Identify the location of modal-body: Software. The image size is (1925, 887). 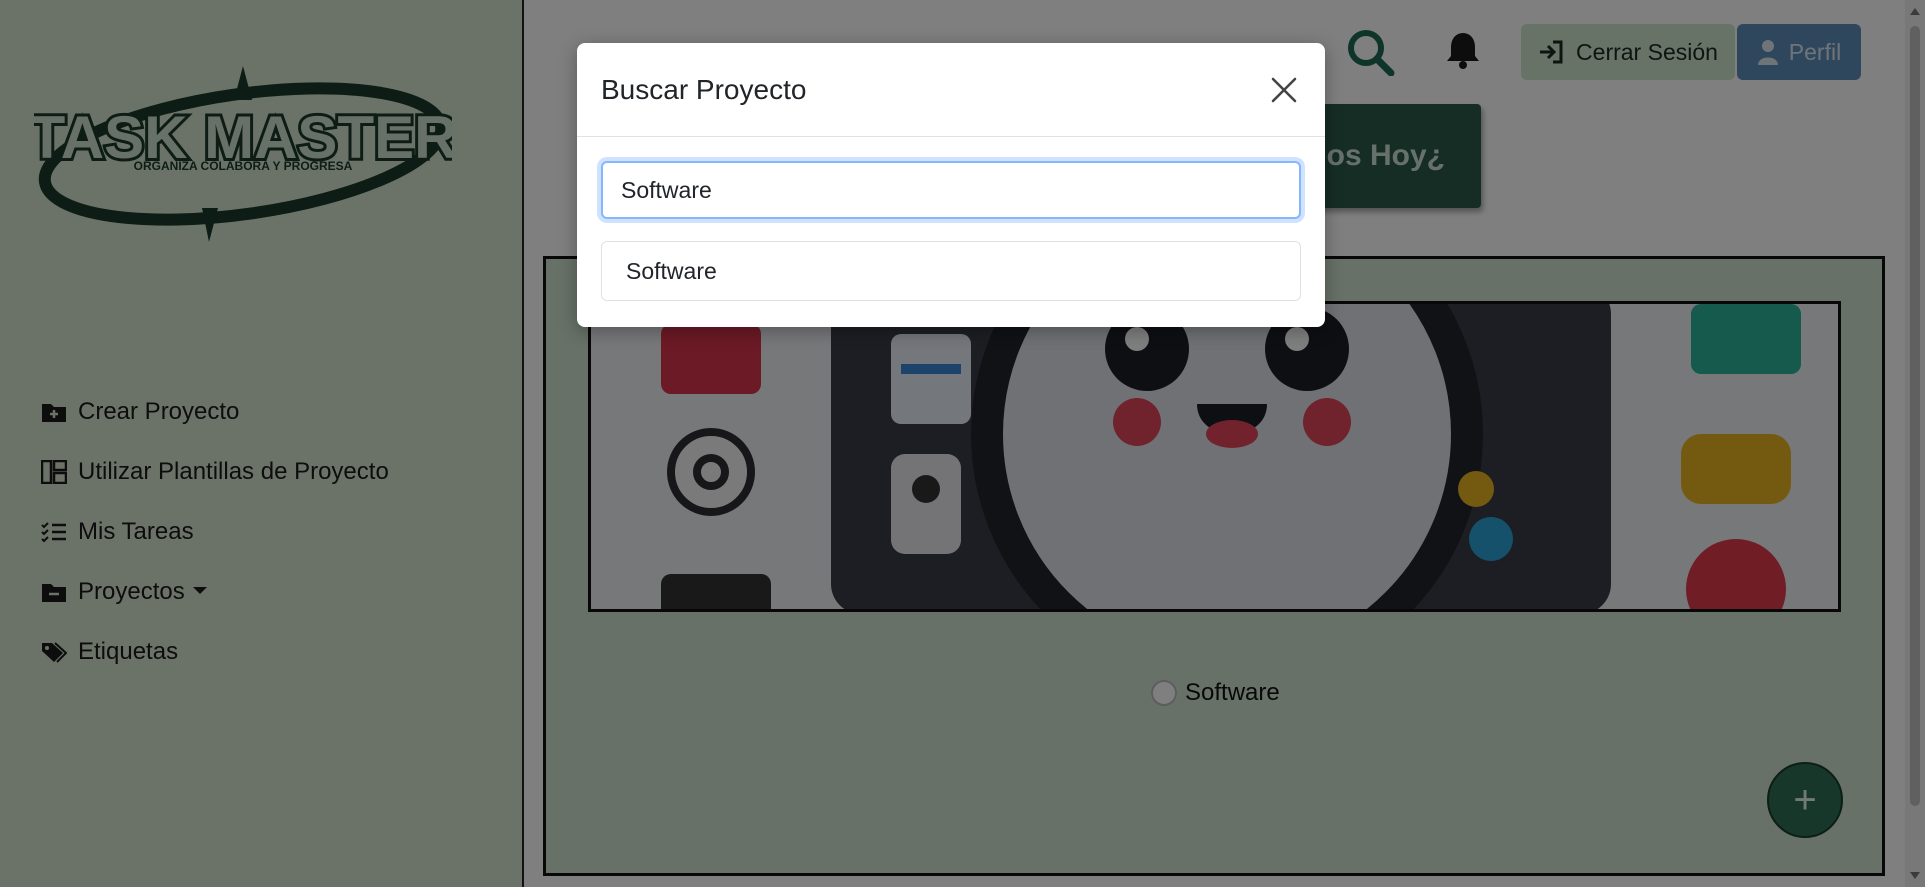
(951, 219).